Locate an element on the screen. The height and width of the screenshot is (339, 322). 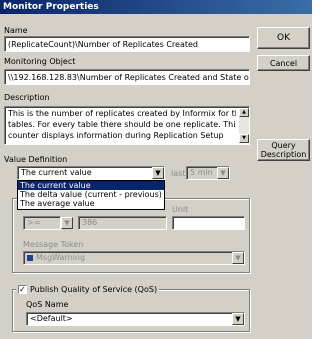
qos-checkbox-row: ✓ Publish Quality of Service (QoS) is located at coordinates (88, 289).